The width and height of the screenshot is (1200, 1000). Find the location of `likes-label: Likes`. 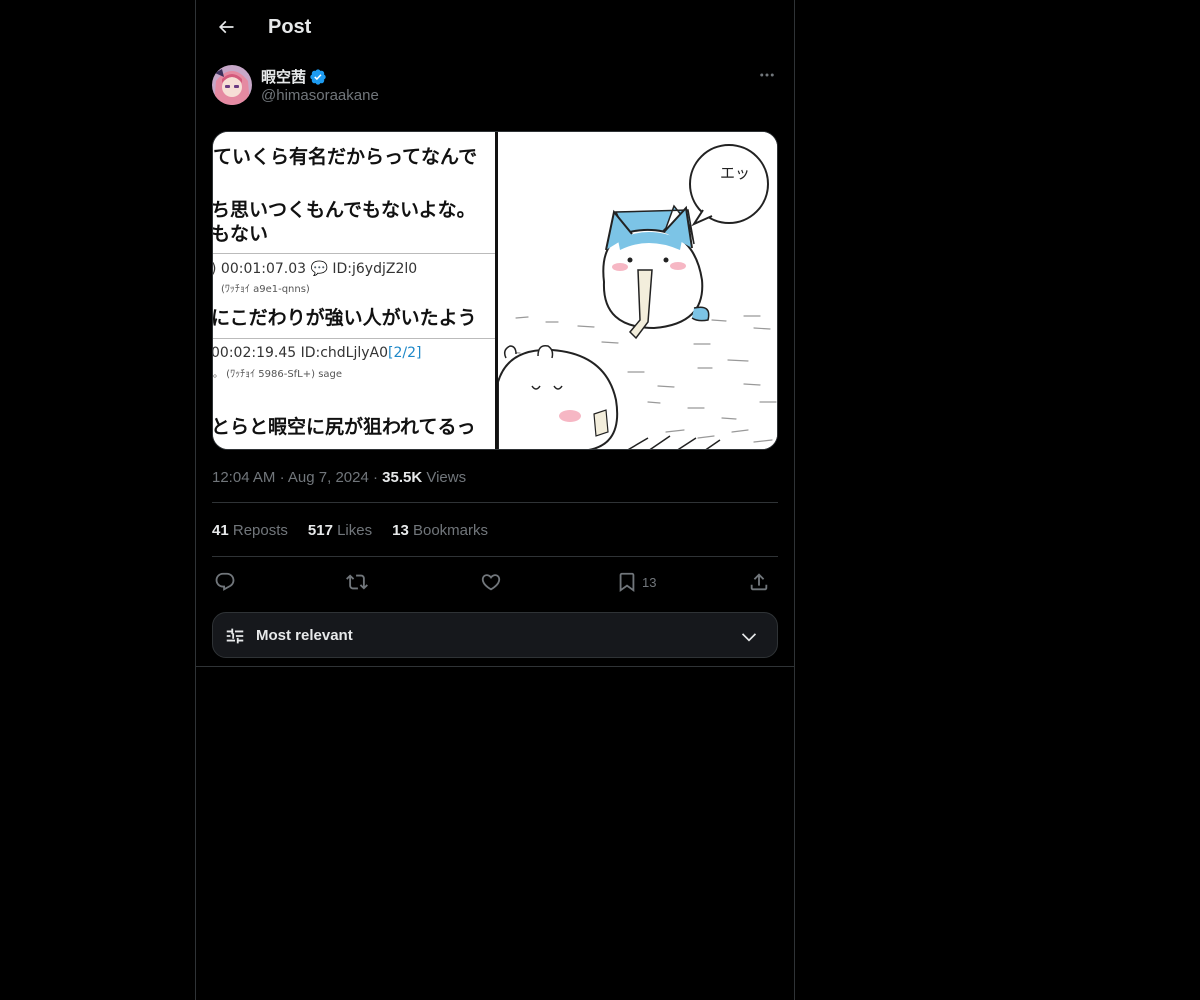

likes-label: Likes is located at coordinates (355, 530).